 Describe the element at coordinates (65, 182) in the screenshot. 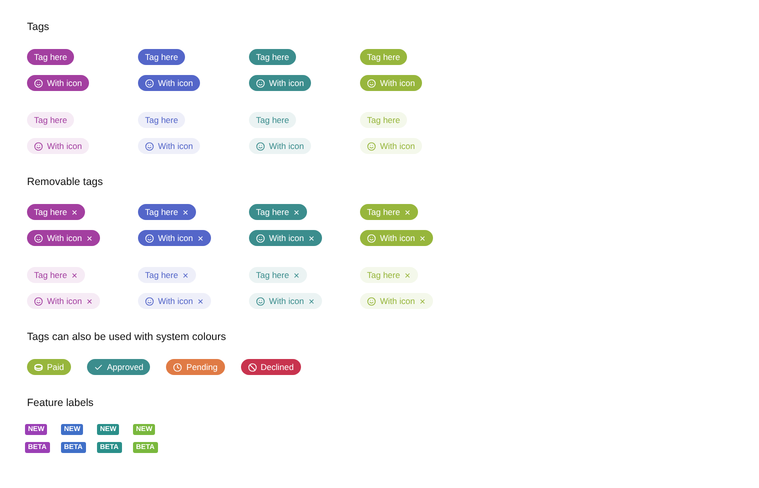

I see `section-title: Removable tags` at that location.